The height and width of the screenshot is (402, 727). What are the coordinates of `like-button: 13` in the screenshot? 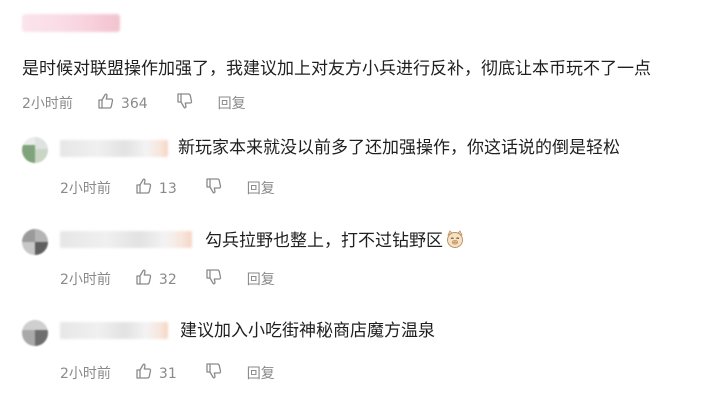 It's located at (156, 188).